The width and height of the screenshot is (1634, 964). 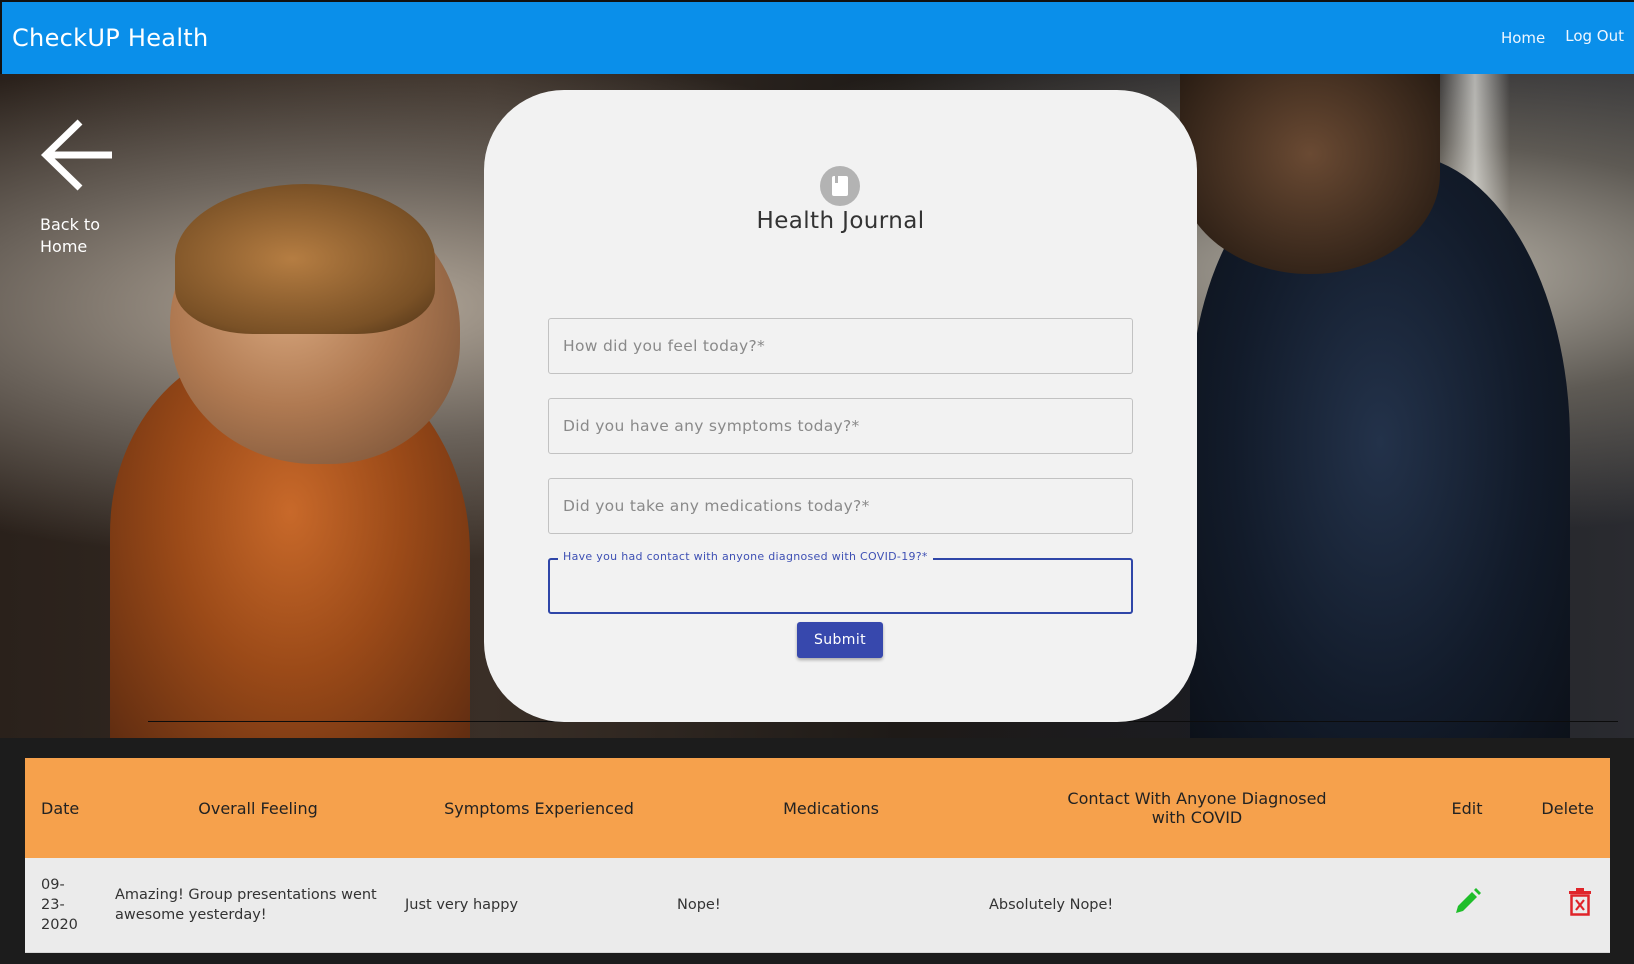 What do you see at coordinates (70, 224) in the screenshot?
I see `back-label-line1: Back to` at bounding box center [70, 224].